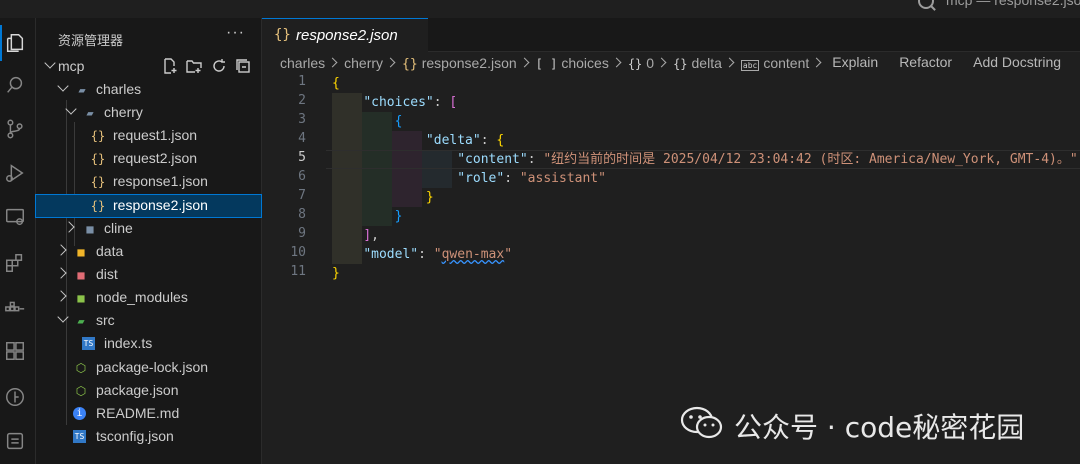 The image size is (1080, 464). I want to click on tree-item-response2: {} response2.json, so click(148, 206).